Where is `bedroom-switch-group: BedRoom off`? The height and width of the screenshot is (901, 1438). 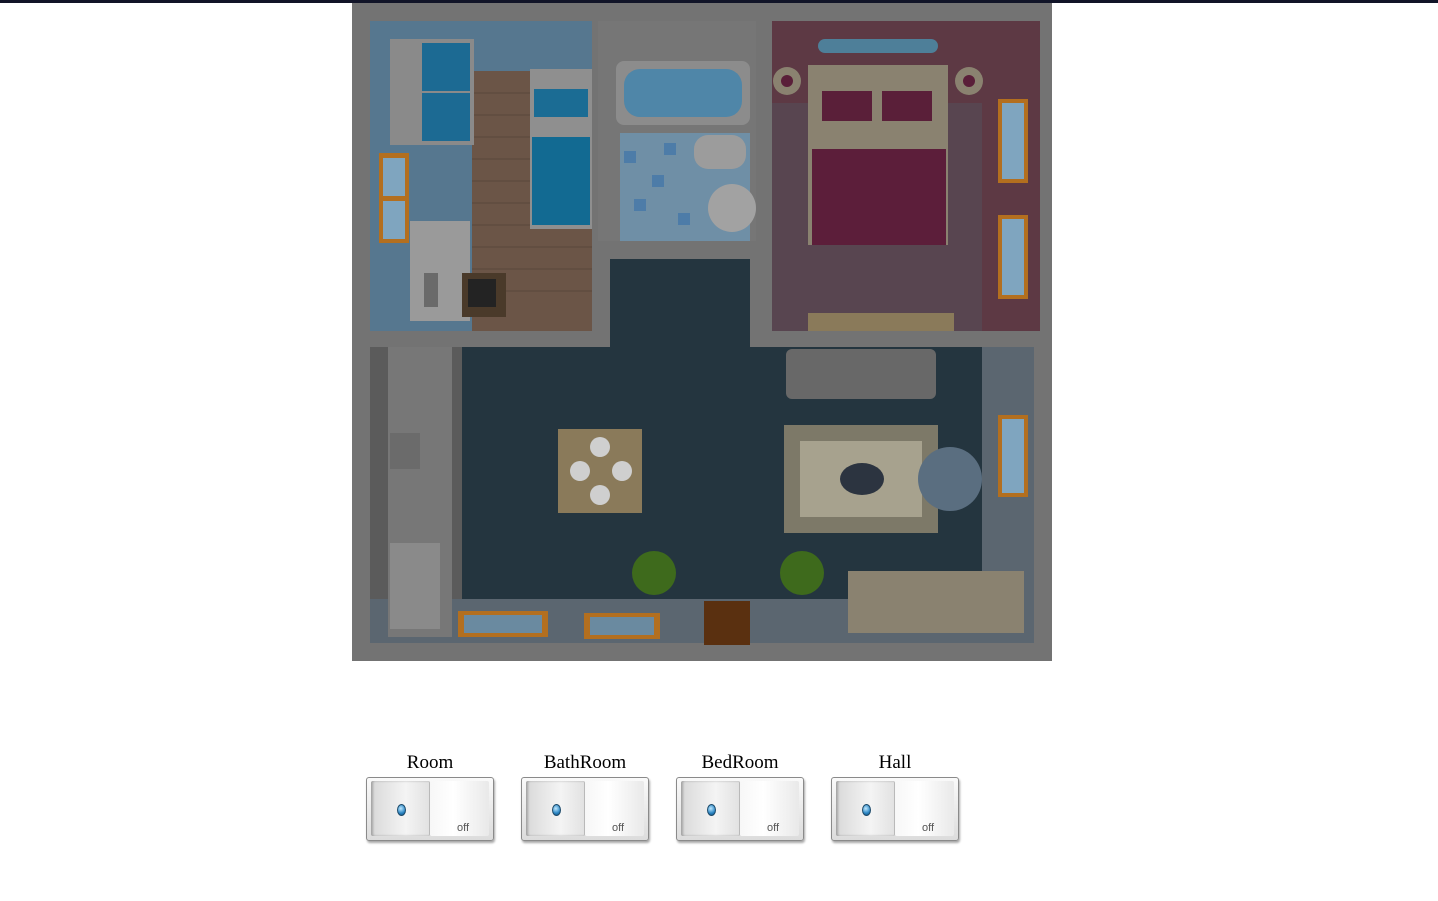 bedroom-switch-group: BedRoom off is located at coordinates (740, 796).